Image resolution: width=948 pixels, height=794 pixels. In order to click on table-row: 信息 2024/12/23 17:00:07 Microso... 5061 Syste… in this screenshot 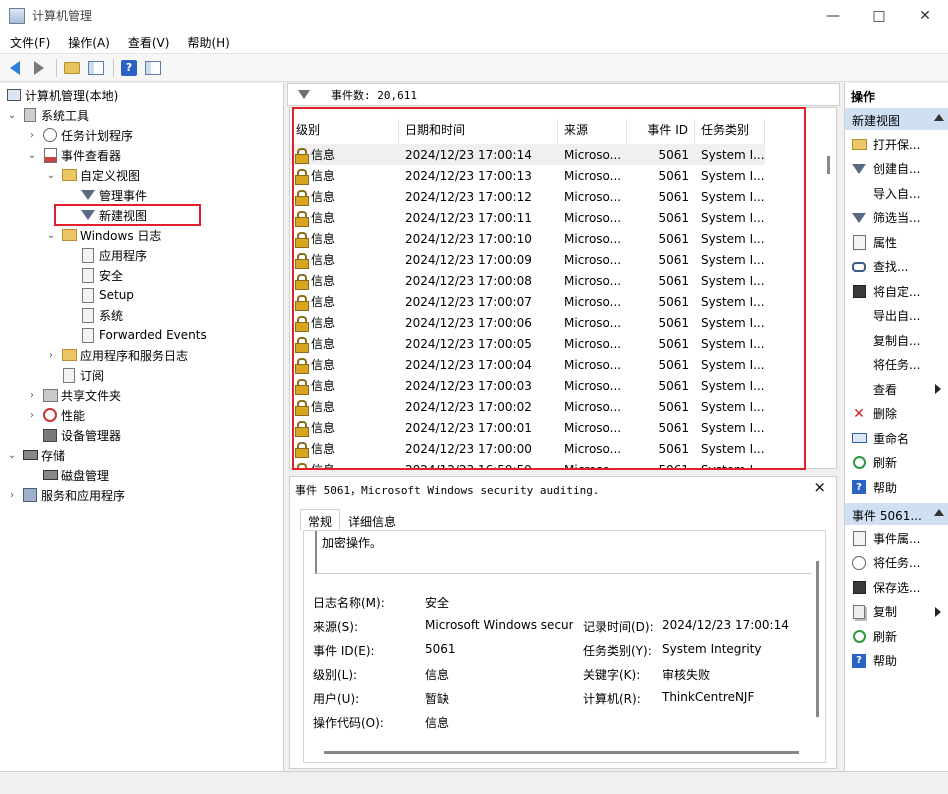, I will do `click(527, 301)`.